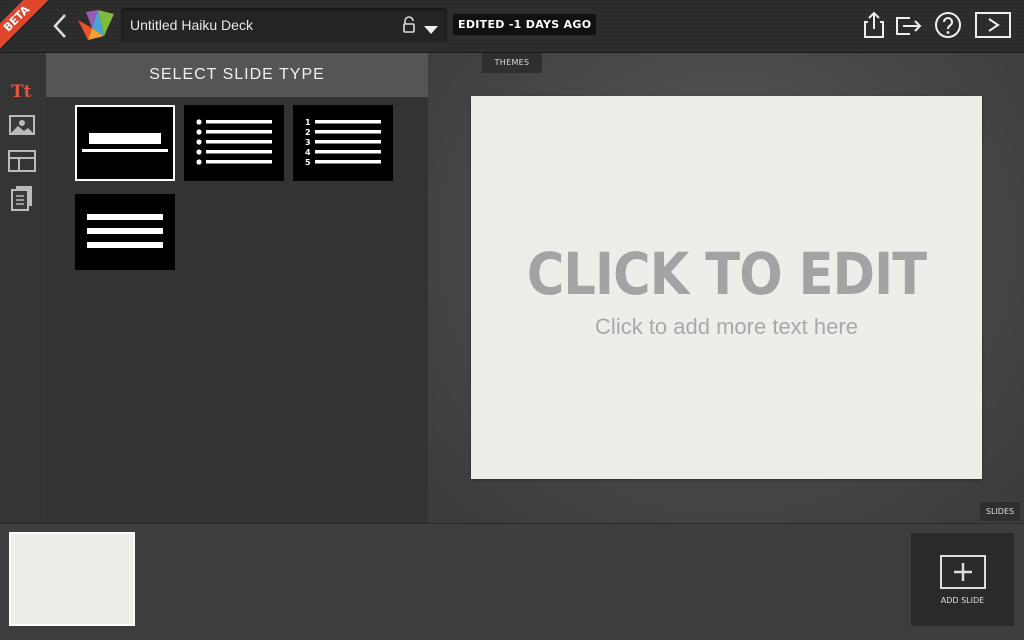 The image size is (1024, 640). Describe the element at coordinates (908, 25) in the screenshot. I see `export-icon` at that location.